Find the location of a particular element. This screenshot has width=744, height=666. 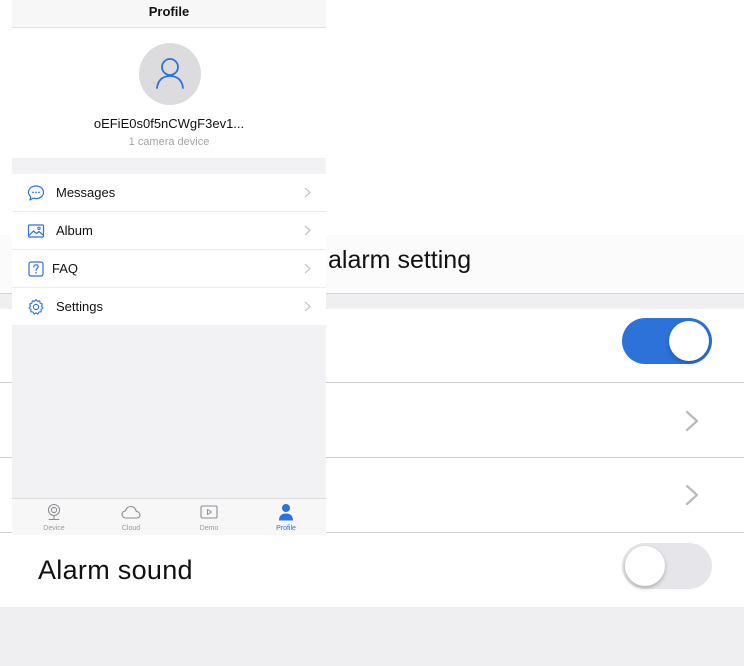

gear-icon is located at coordinates (36, 306).